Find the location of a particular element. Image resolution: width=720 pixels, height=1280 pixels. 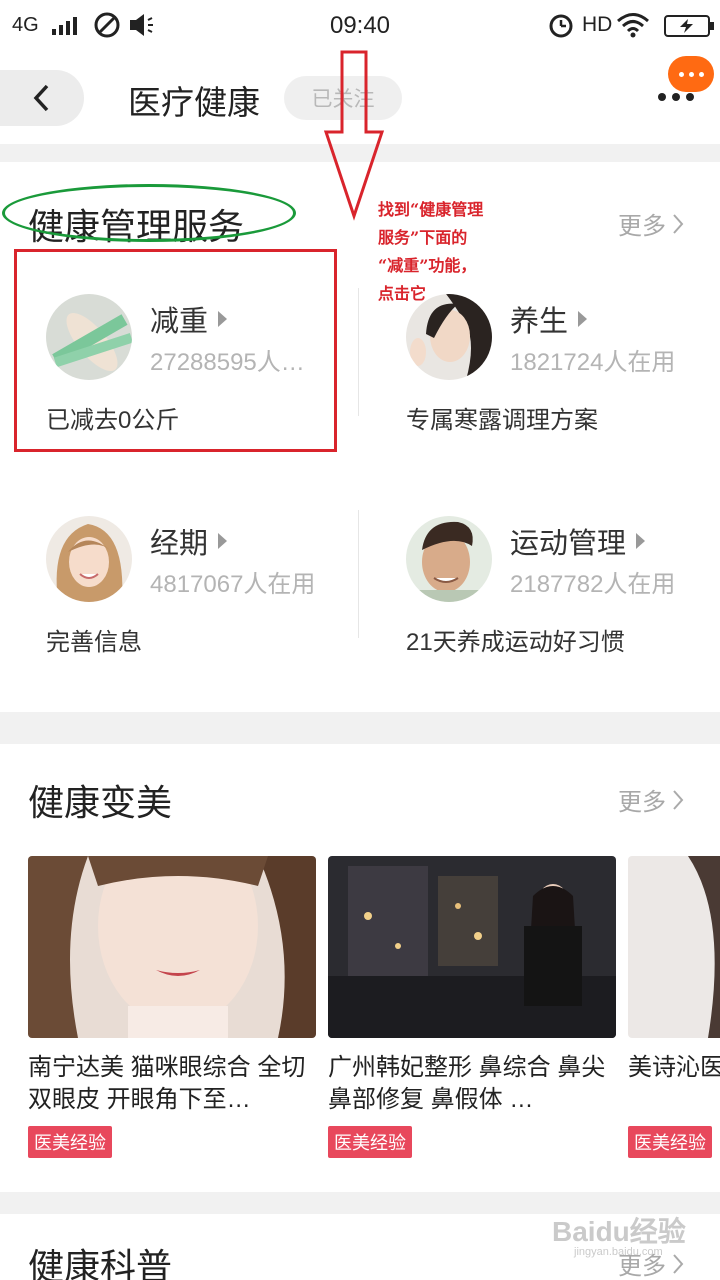

beauty-article: 广州韩妃整形 鼻综合 鼻尖 鼻部修复 鼻假体 … 医美经验 is located at coordinates (472, 1007).